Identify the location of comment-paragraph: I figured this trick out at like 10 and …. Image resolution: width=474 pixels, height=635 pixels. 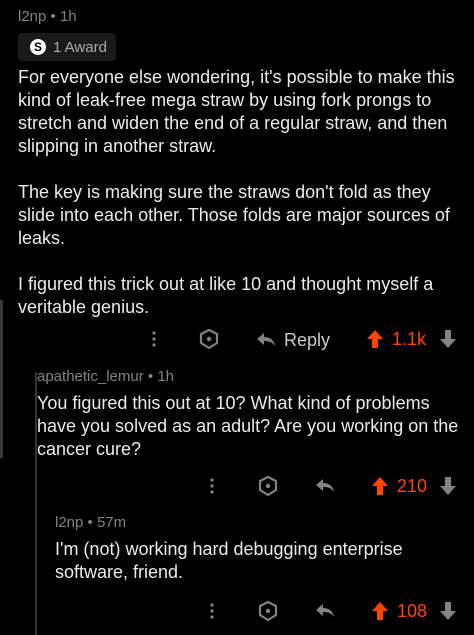
(226, 295).